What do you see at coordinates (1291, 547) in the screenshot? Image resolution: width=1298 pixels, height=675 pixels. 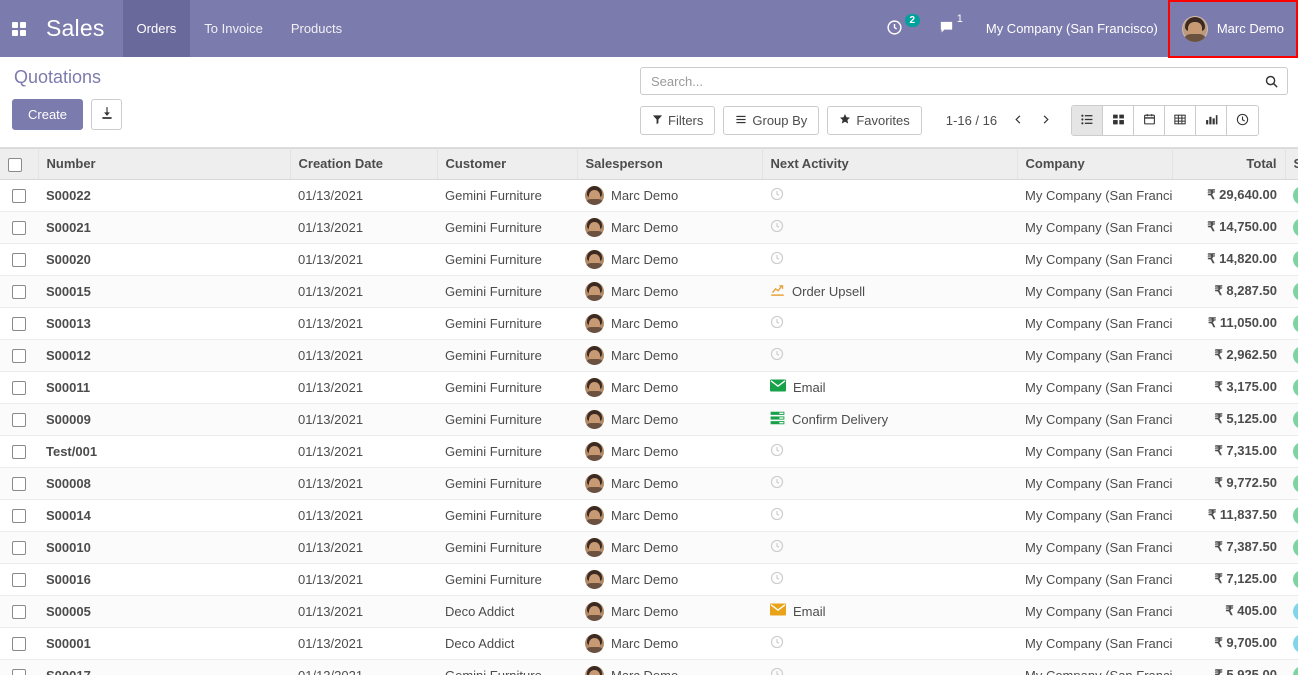 I see `cell-status: Sales Order` at bounding box center [1291, 547].